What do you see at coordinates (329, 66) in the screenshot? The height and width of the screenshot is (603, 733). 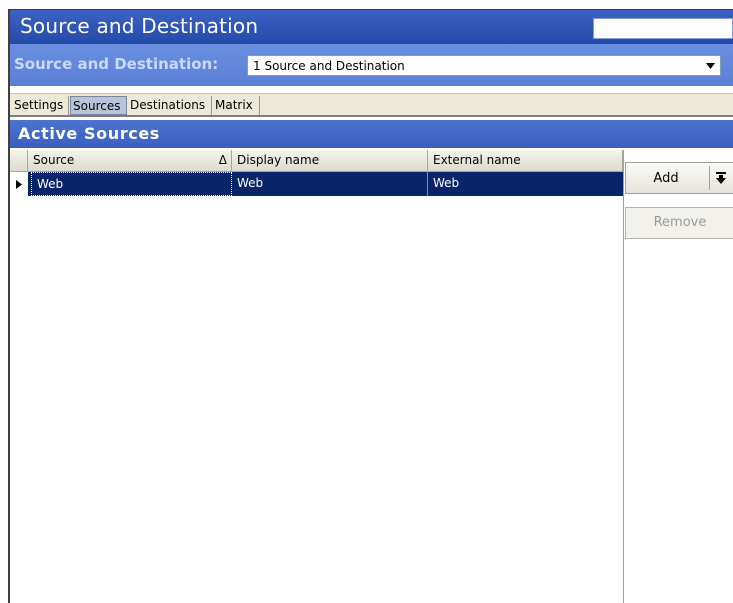 I see `select-value: 1 Source and Destination` at bounding box center [329, 66].